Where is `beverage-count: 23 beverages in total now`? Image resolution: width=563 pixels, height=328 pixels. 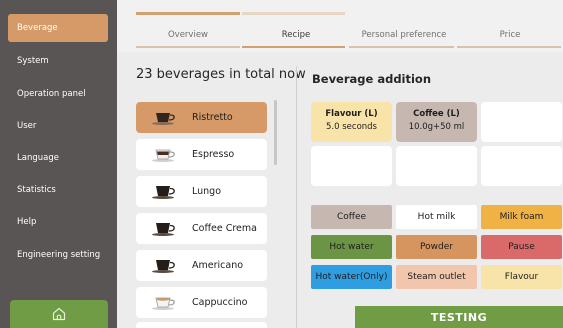 beverage-count: 23 beverages in total now is located at coordinates (221, 74).